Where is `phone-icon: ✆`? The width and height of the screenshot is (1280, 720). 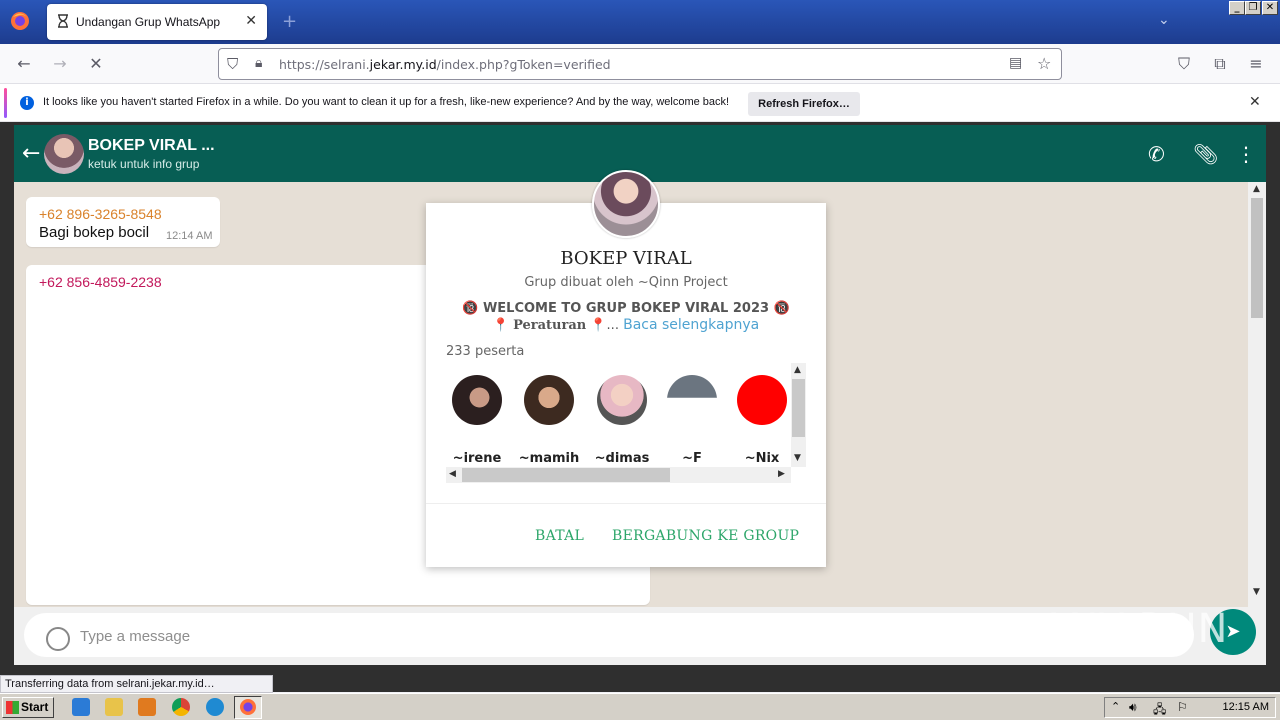
phone-icon: ✆ is located at coordinates (1156, 154).